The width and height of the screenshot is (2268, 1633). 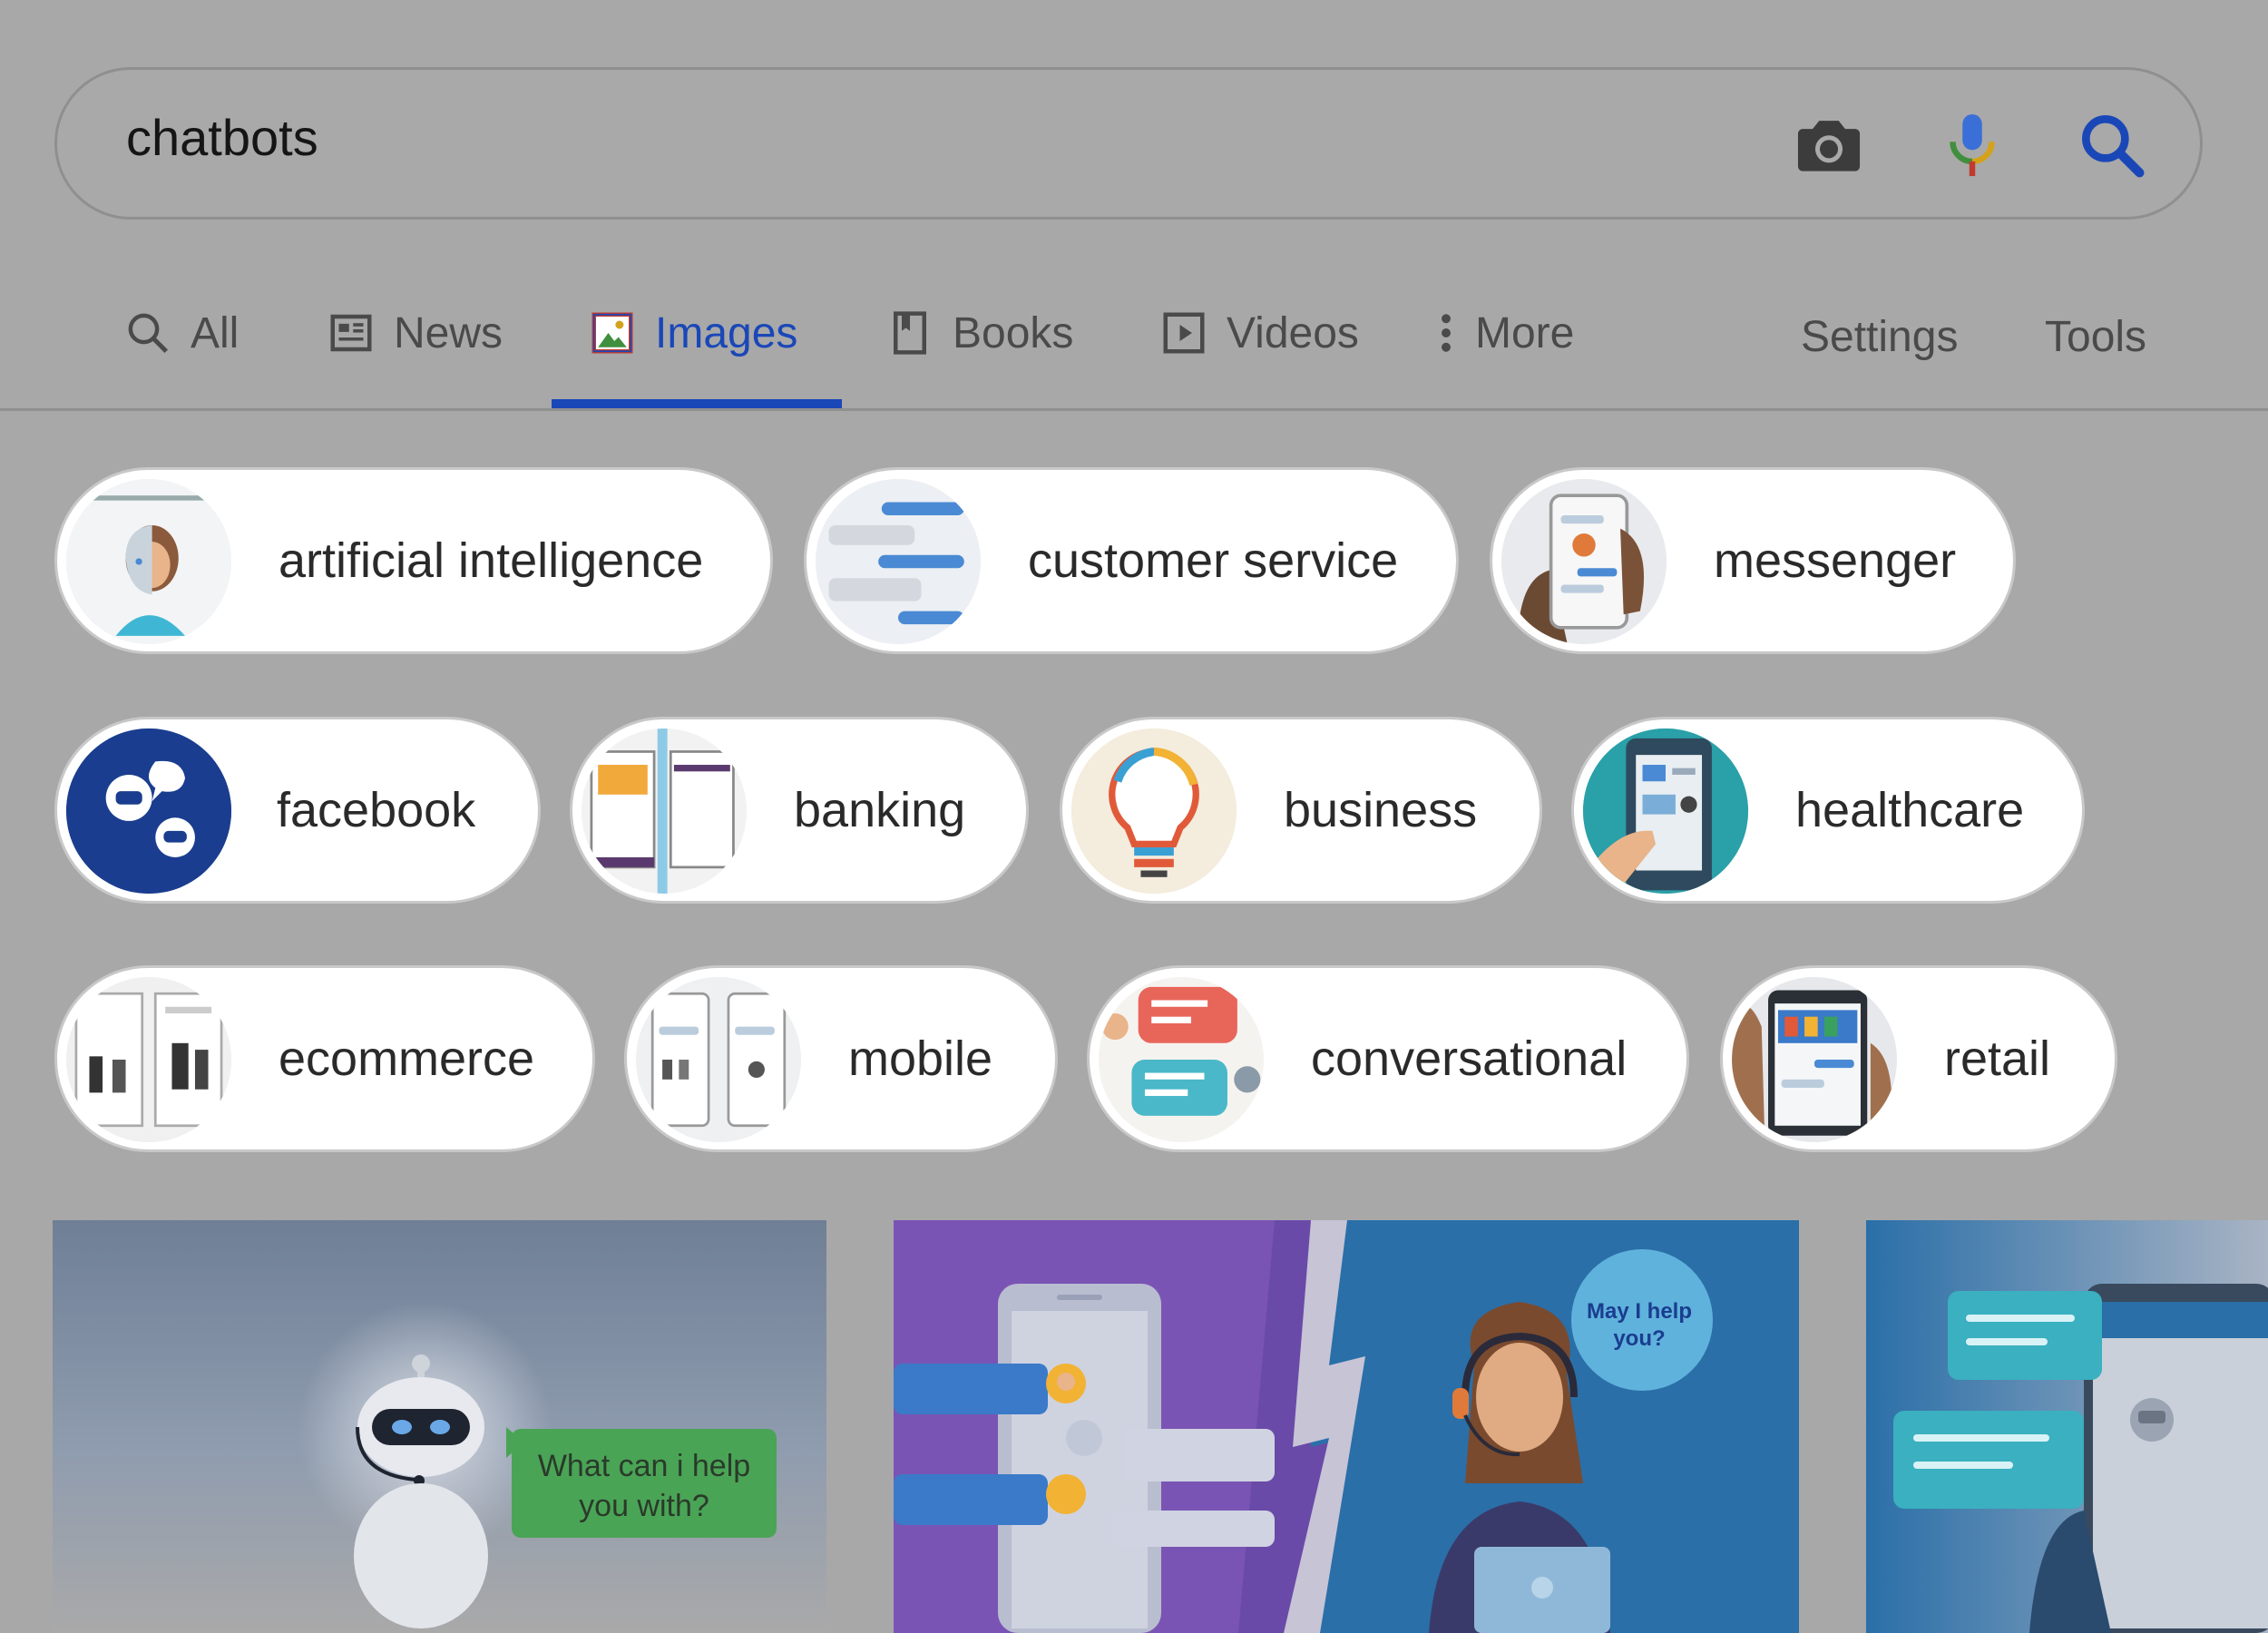 I want to click on chip-business: business, so click(x=1301, y=810).